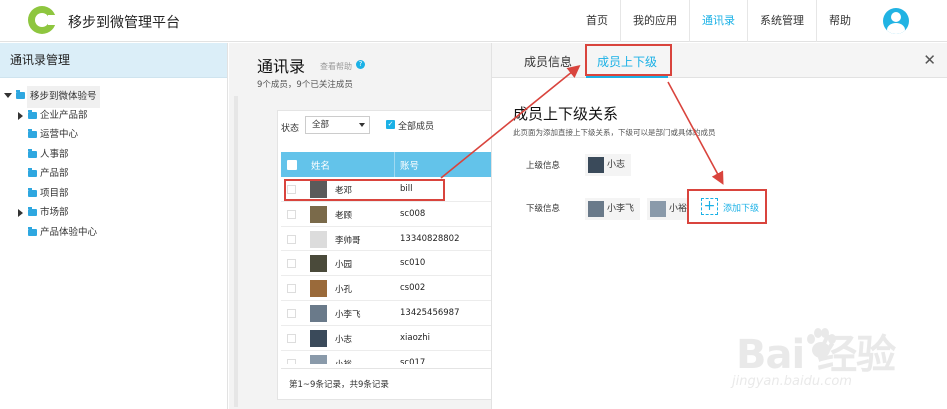 The width and height of the screenshot is (947, 409). What do you see at coordinates (386, 384) in the screenshot?
I see `pagination-info: 第1~9条记录，共9条记录` at bounding box center [386, 384].